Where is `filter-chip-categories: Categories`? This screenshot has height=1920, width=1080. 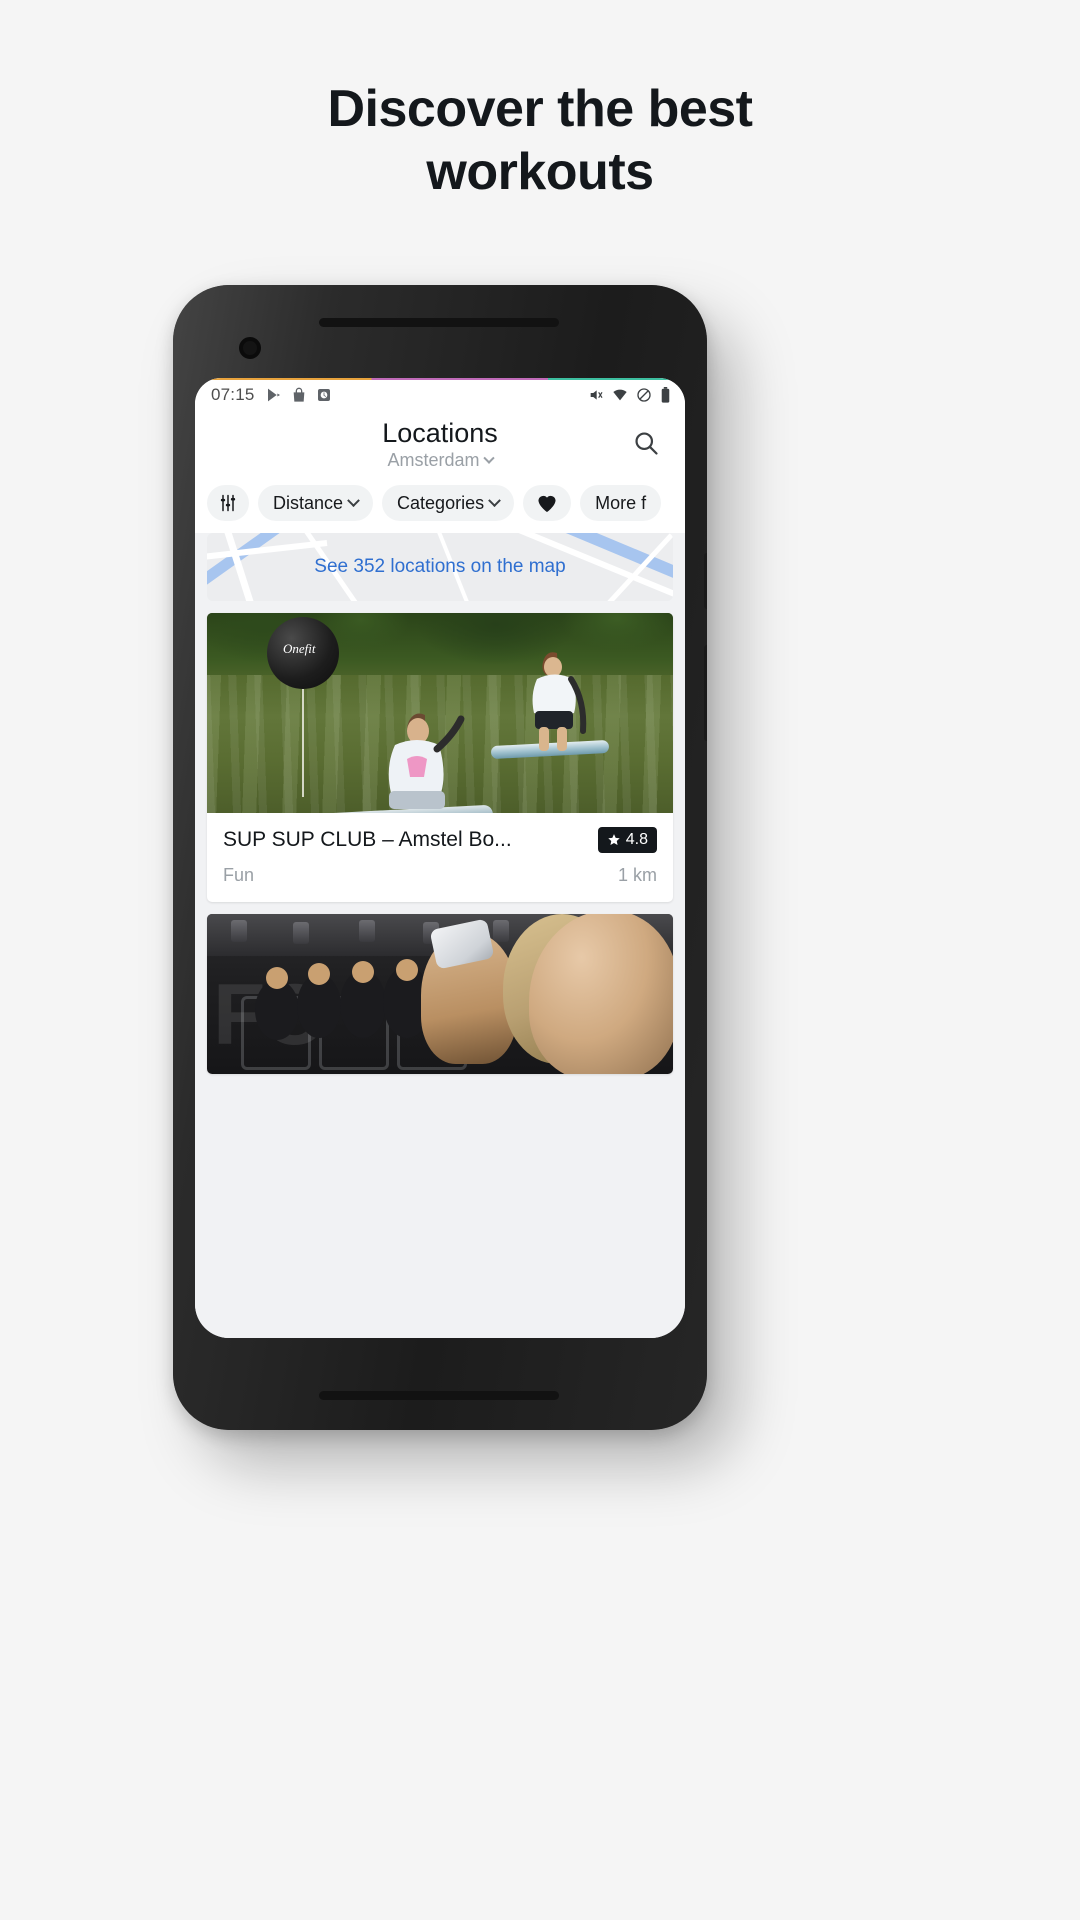
filter-chip-categories: Categories is located at coordinates (448, 503).